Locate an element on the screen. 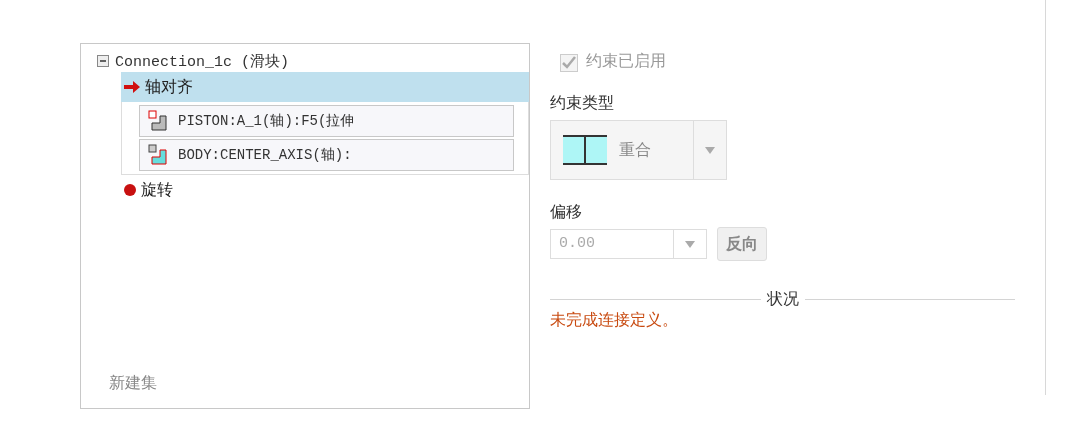 The width and height of the screenshot is (1087, 434). status-dot-icon is located at coordinates (130, 190).